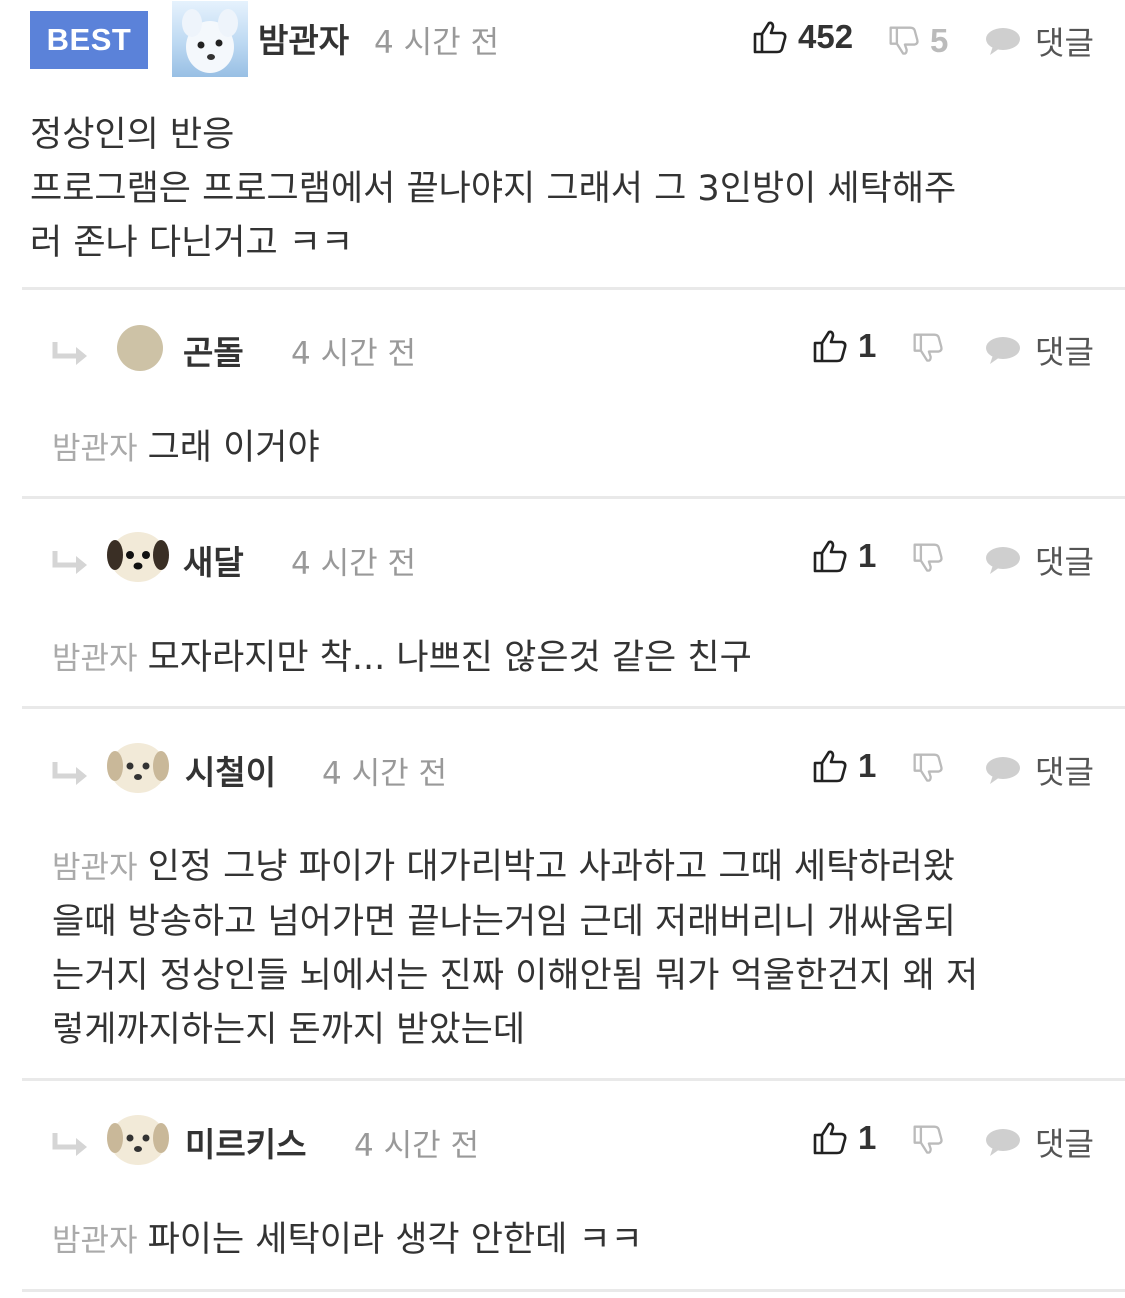 This screenshot has height=1298, width=1125. What do you see at coordinates (395, 1240) in the screenshot?
I see `comment-text: 파이는 세탁이라 생각 안한데 ㅋㅋ` at bounding box center [395, 1240].